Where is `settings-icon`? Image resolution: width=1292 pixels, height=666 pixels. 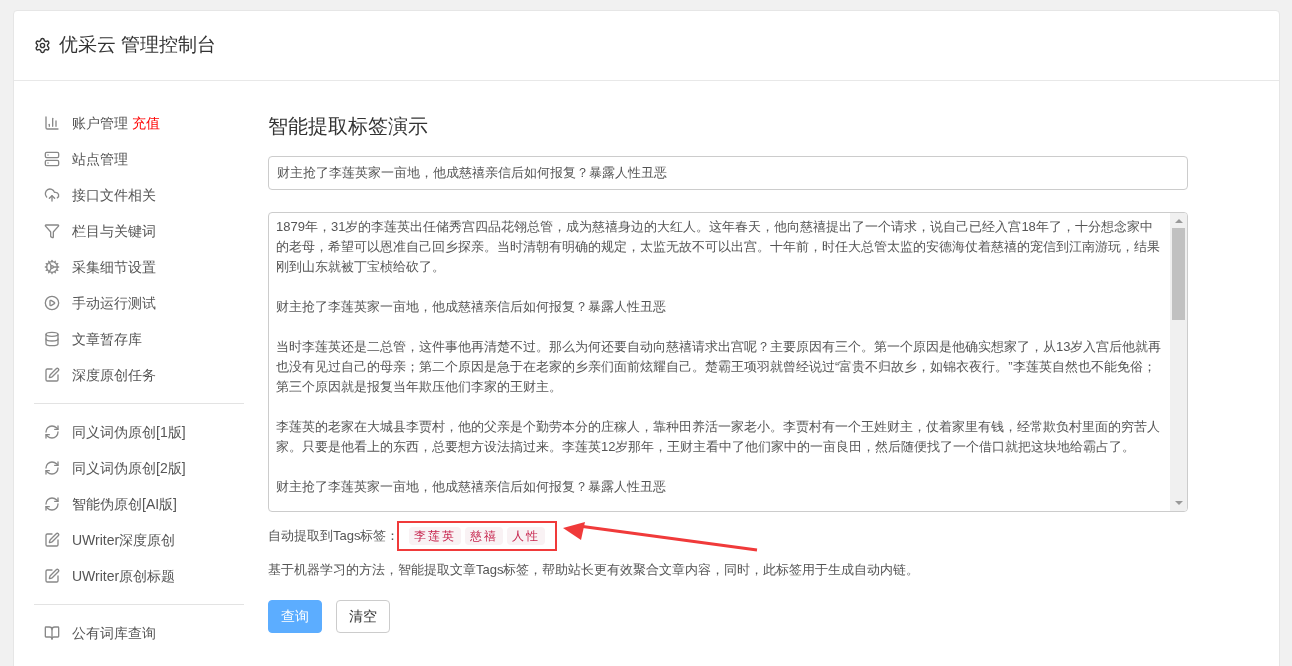
settings-icon is located at coordinates (42, 45).